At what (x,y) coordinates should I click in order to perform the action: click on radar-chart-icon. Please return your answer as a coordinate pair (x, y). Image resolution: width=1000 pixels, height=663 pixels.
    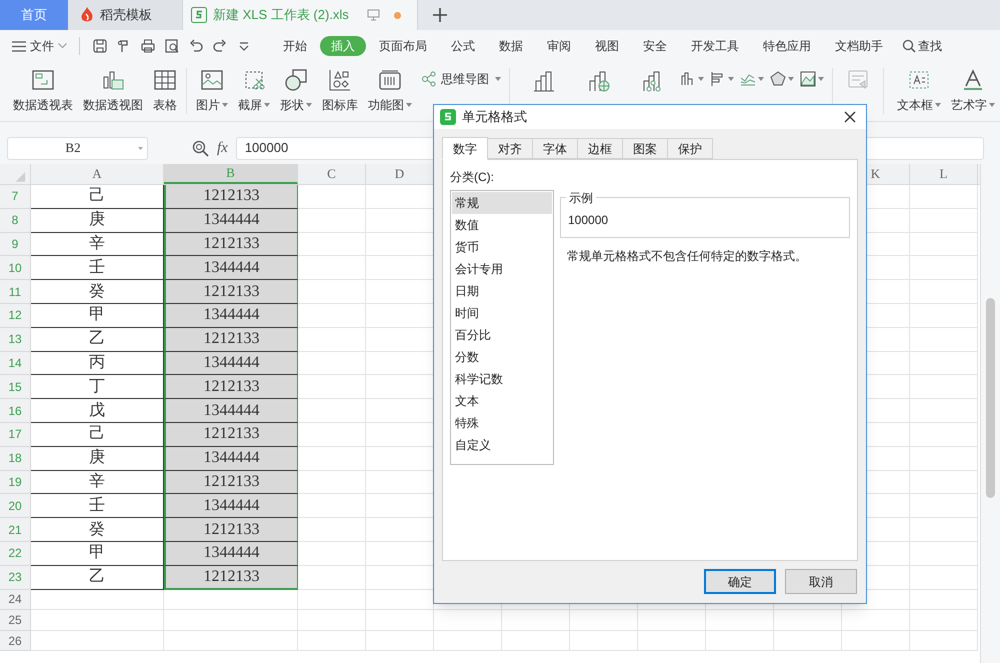
    Looking at the image, I should click on (778, 79).